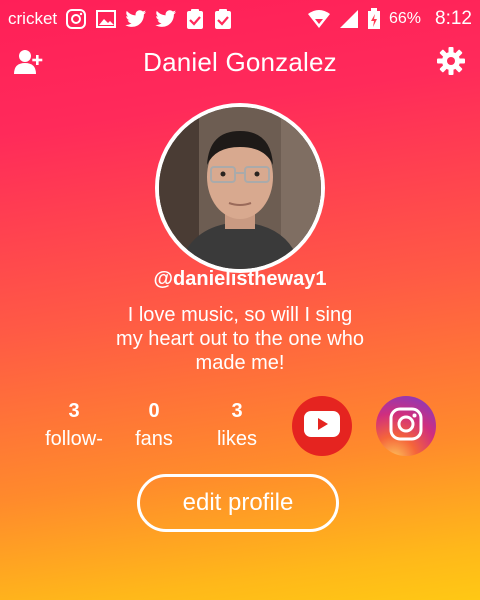 This screenshot has height=600, width=480. I want to click on image-icon, so click(106, 19).